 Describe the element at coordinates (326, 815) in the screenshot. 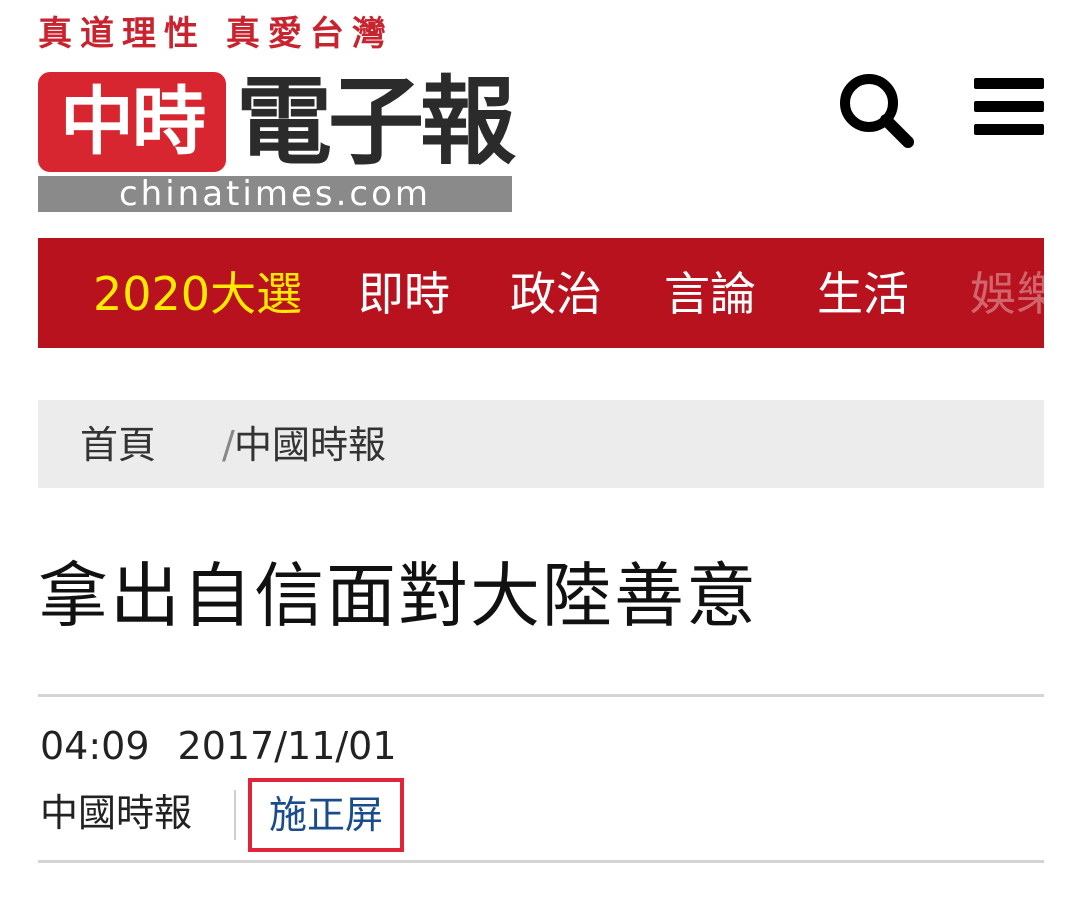

I see `author-link: 施正屏` at that location.